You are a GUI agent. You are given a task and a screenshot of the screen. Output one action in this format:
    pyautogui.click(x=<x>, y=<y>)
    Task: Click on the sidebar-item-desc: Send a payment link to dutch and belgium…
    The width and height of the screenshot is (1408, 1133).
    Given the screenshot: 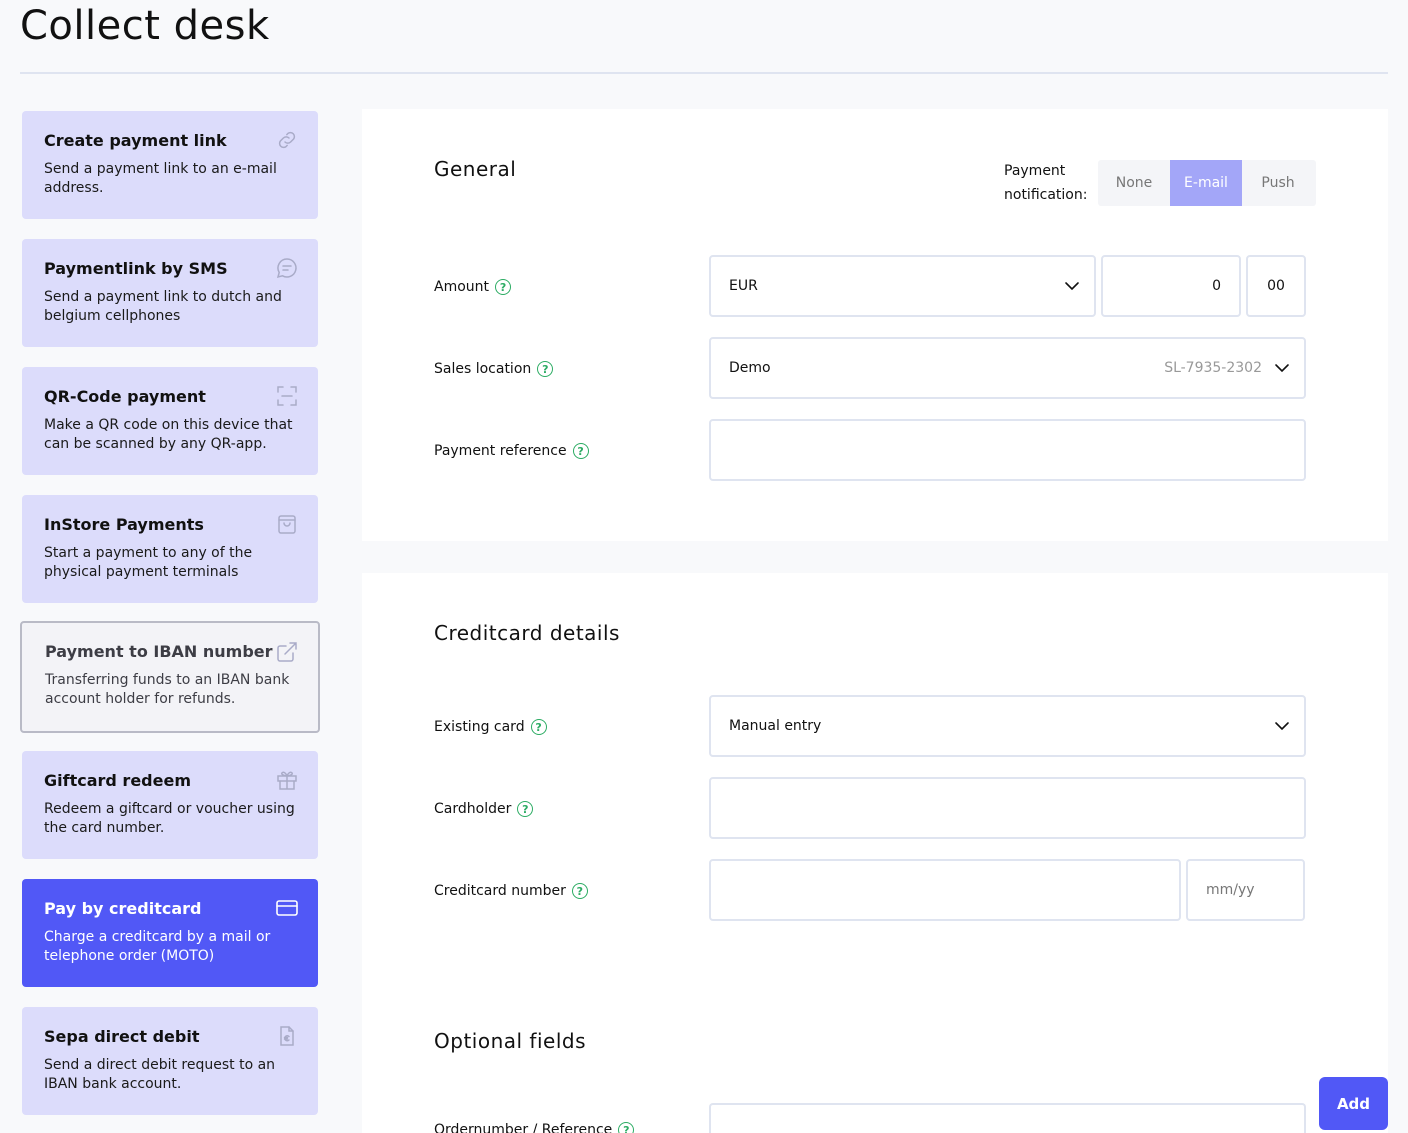 What is the action you would take?
    pyautogui.click(x=163, y=306)
    